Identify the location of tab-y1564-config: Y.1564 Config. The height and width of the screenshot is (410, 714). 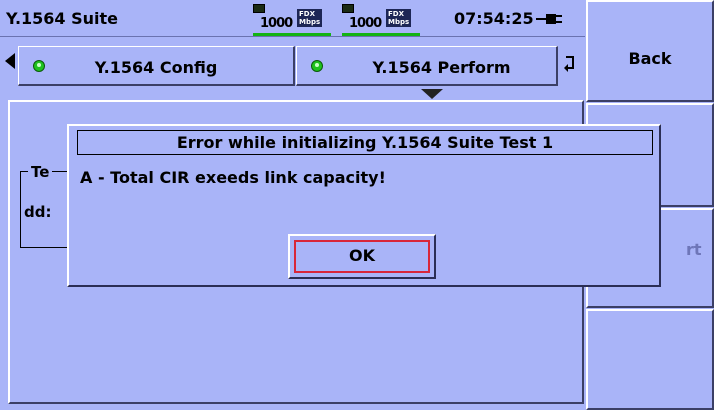
(156, 66).